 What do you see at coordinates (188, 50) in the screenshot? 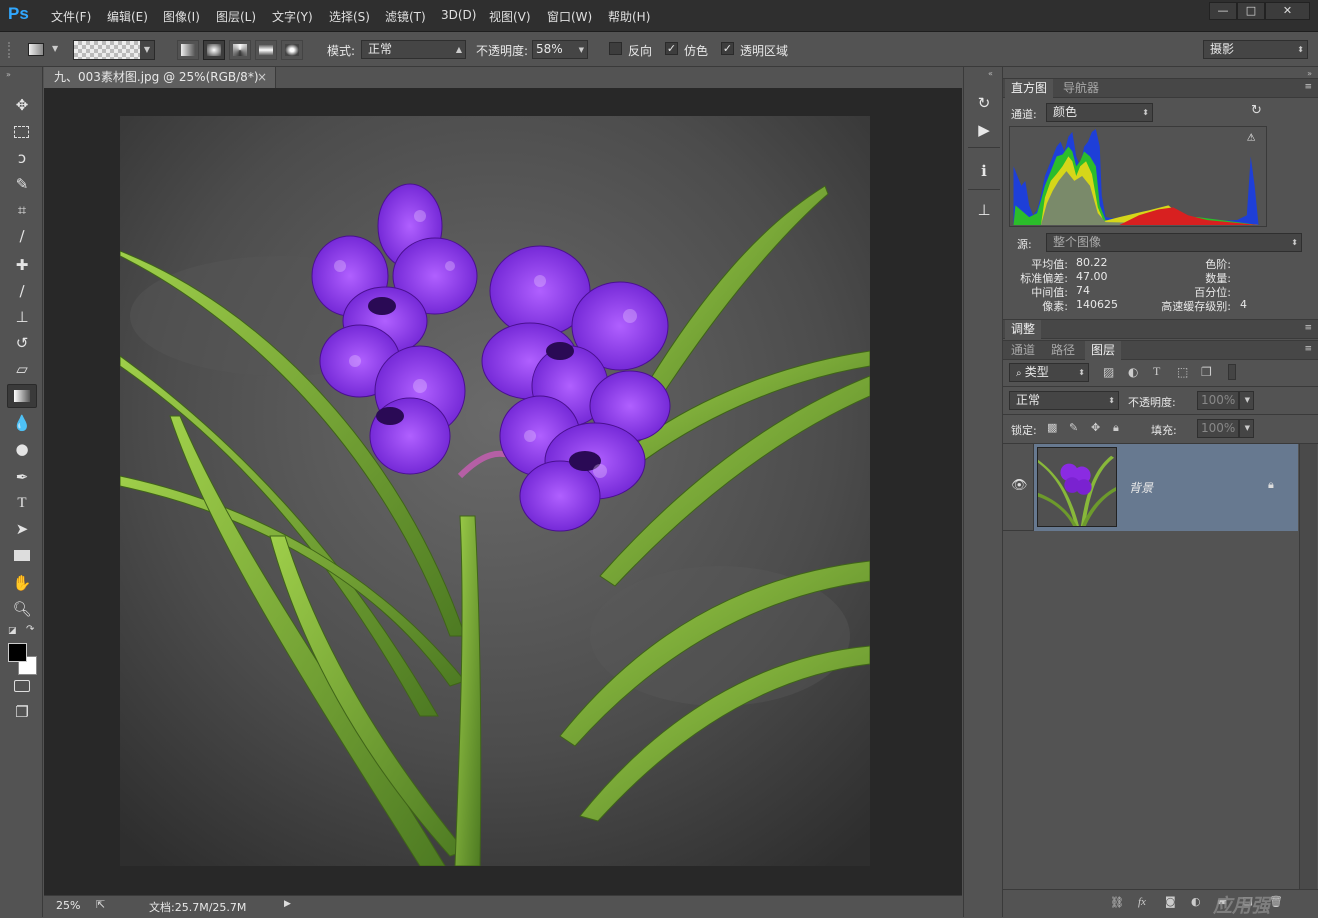
I see `linear-gradient-button` at bounding box center [188, 50].